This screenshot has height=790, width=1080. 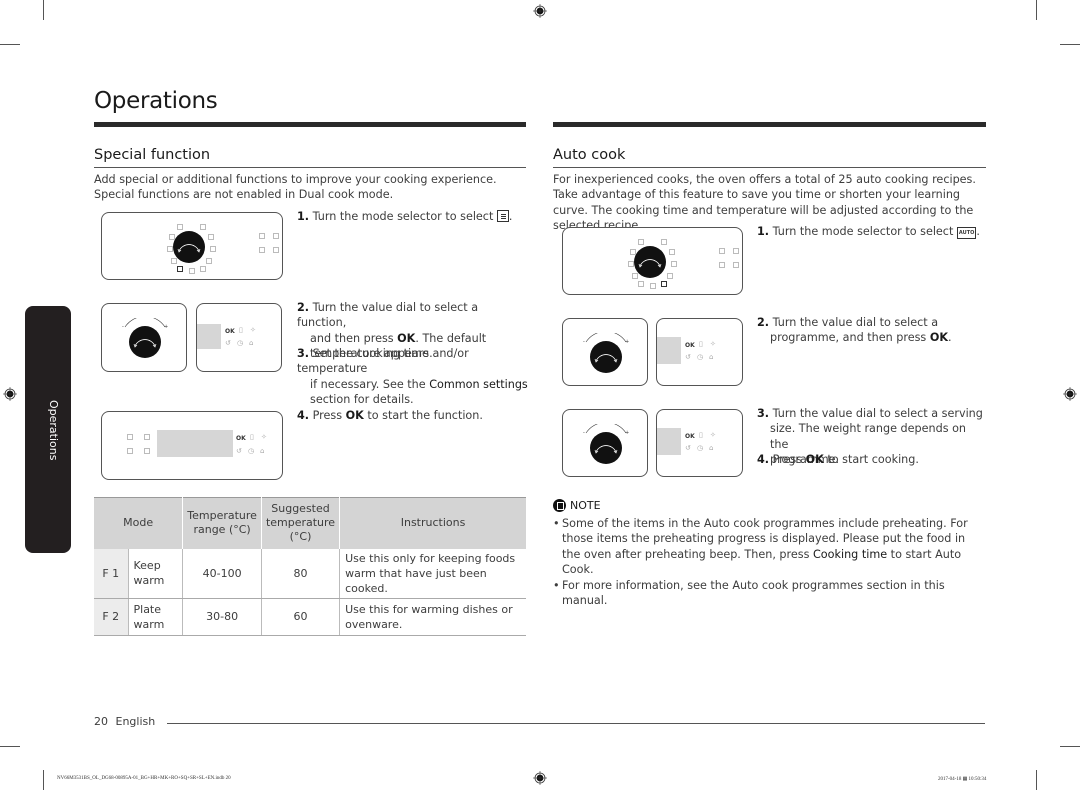 What do you see at coordinates (301, 523) in the screenshot?
I see `header-suggested-temperature: Suggested temperature (°C)` at bounding box center [301, 523].